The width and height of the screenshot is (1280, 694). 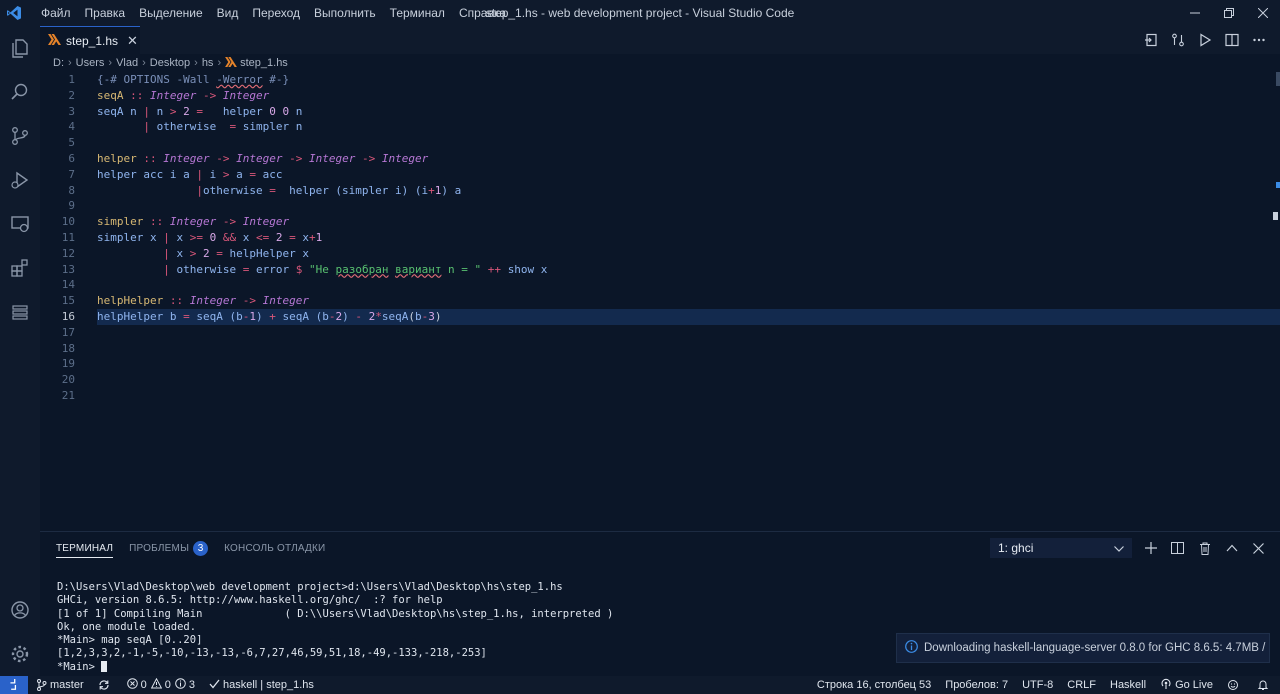 I want to click on menu-terminal: Терминал, so click(x=417, y=13).